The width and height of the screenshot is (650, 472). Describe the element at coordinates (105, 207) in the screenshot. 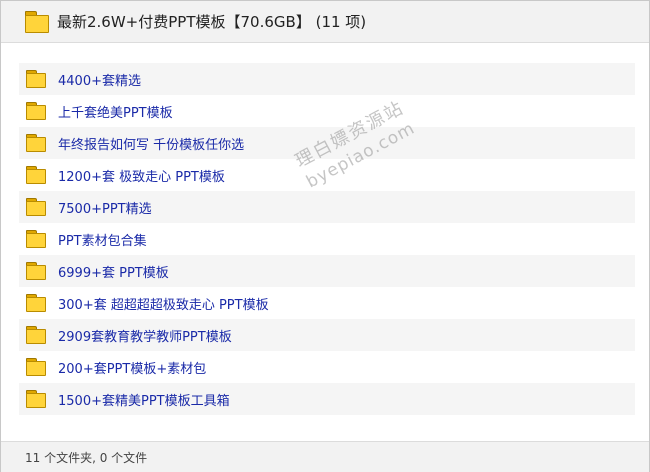

I see `folder-link: 7500+PPT精选` at that location.